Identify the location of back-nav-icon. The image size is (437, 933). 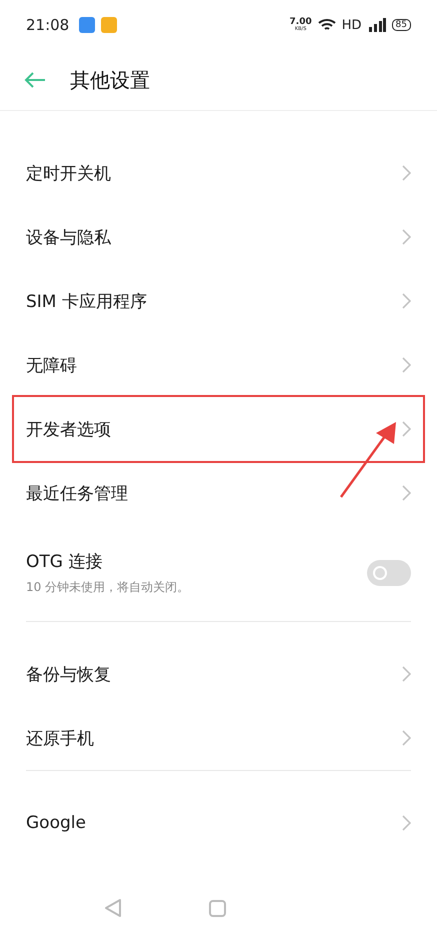
(113, 908).